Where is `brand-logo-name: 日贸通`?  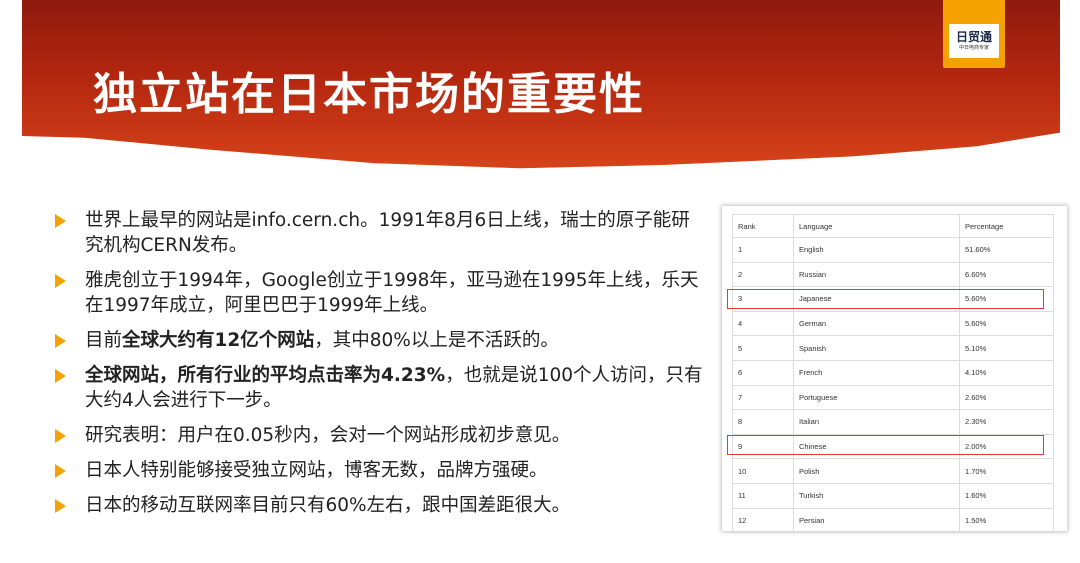 brand-logo-name: 日贸通 is located at coordinates (973, 36).